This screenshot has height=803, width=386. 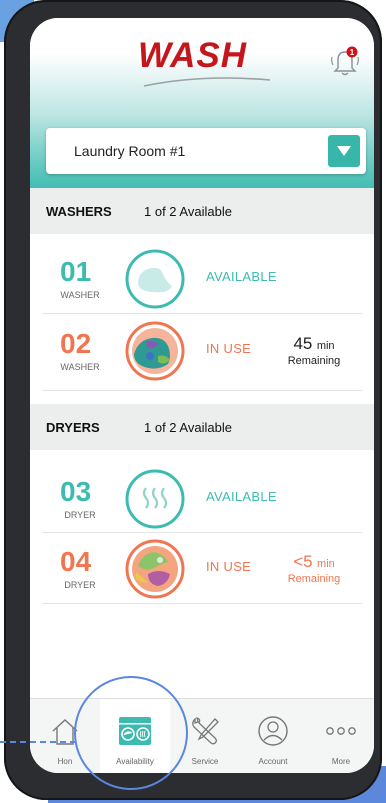 What do you see at coordinates (76, 491) in the screenshot?
I see `machine-number: 03` at bounding box center [76, 491].